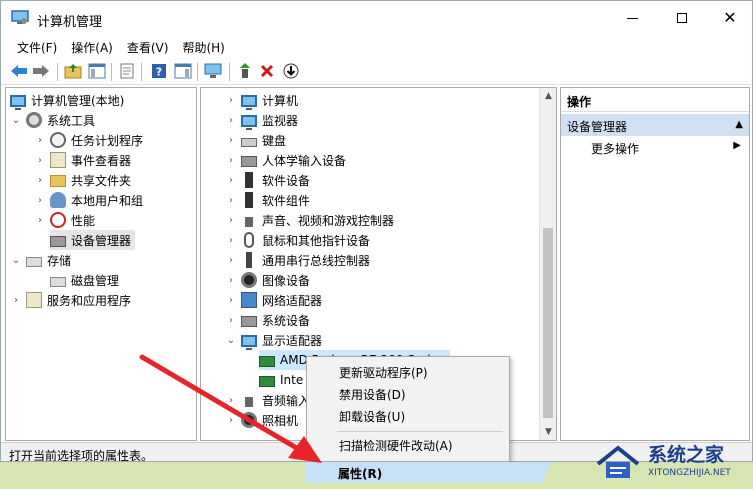  Describe the element at coordinates (261, 420) in the screenshot. I see `device-category-cameras: › 照相机` at that location.